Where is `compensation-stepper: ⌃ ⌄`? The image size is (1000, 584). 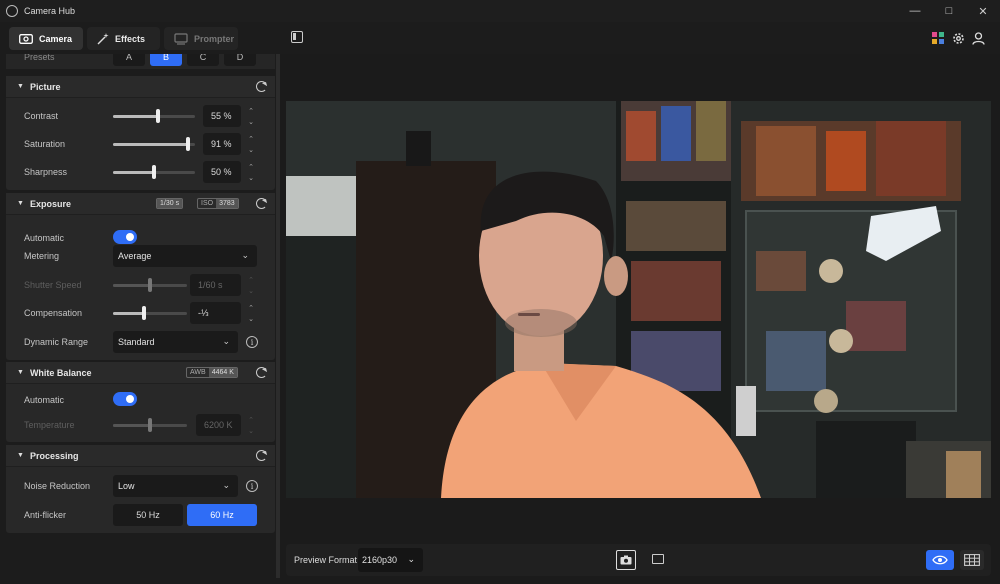
compensation-stepper: ⌃ ⌄ is located at coordinates (251, 313).